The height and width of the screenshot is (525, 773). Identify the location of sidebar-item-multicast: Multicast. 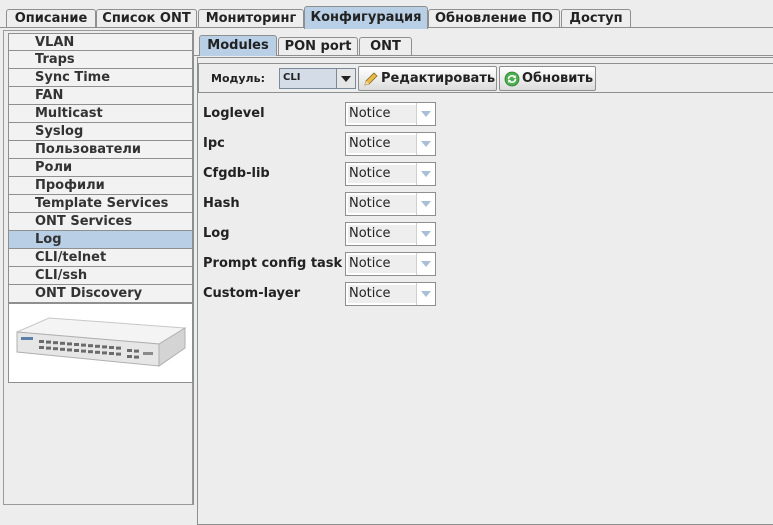
(100, 114).